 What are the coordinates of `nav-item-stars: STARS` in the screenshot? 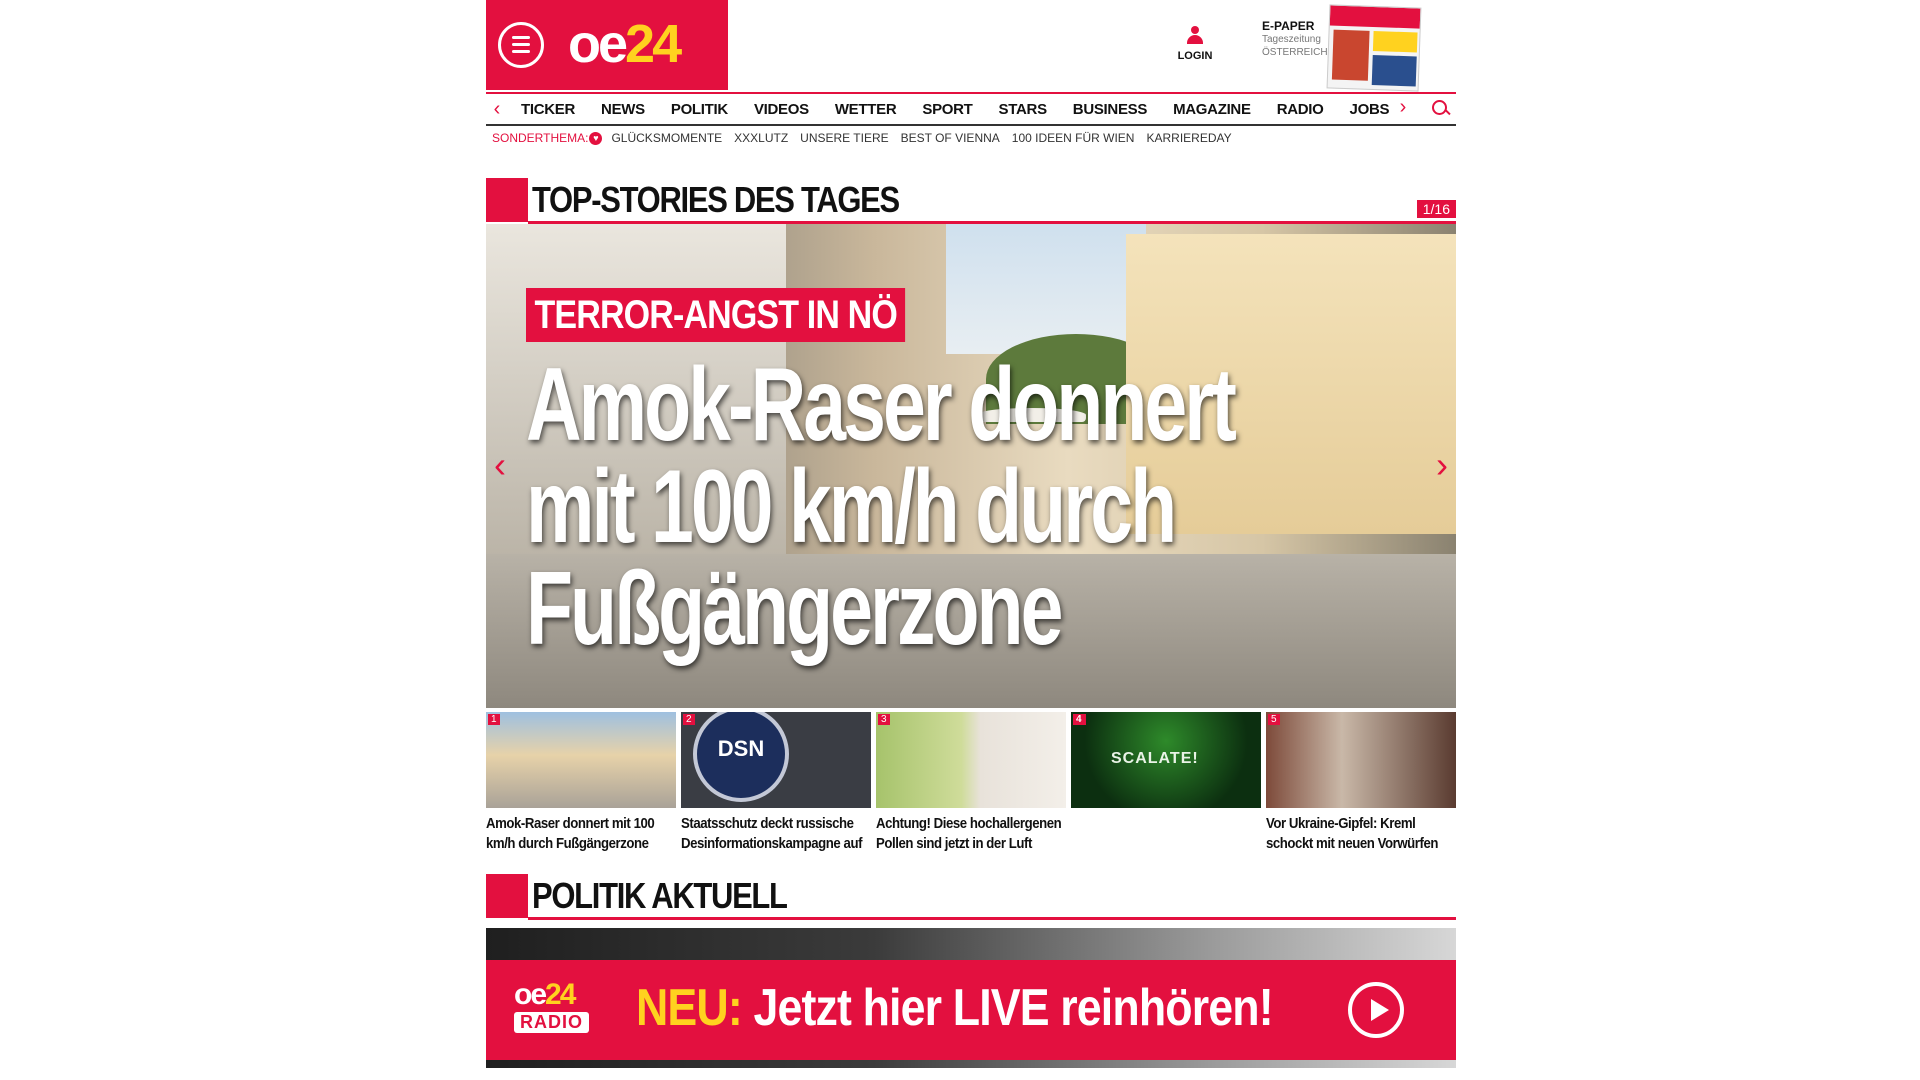 It's located at (1023, 109).